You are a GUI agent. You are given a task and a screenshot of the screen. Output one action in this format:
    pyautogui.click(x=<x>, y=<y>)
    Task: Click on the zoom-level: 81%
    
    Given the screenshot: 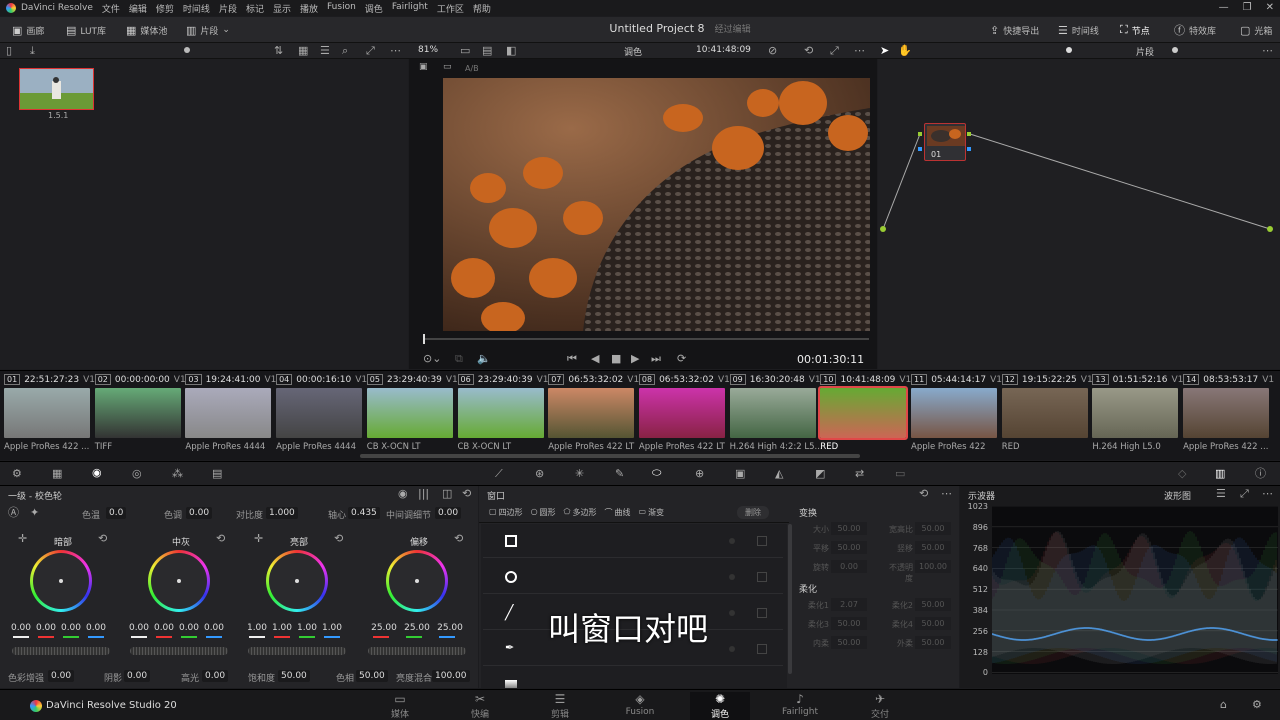 What is the action you would take?
    pyautogui.click(x=428, y=50)
    